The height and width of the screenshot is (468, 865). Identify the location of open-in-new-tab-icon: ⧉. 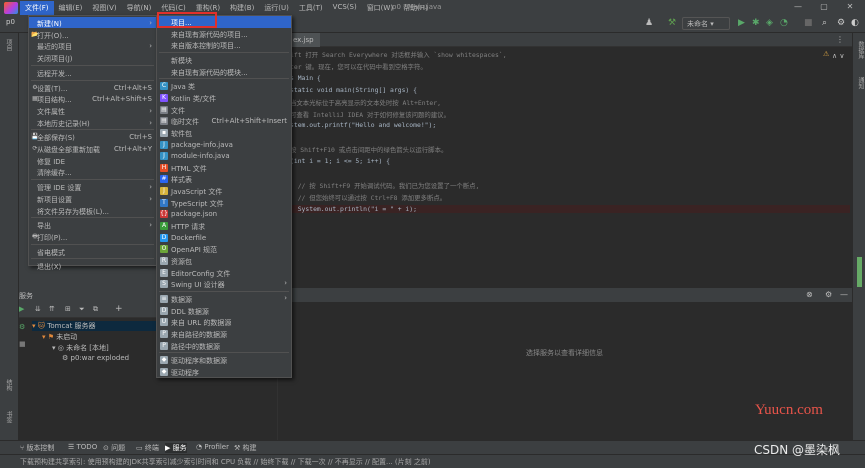
(95, 309).